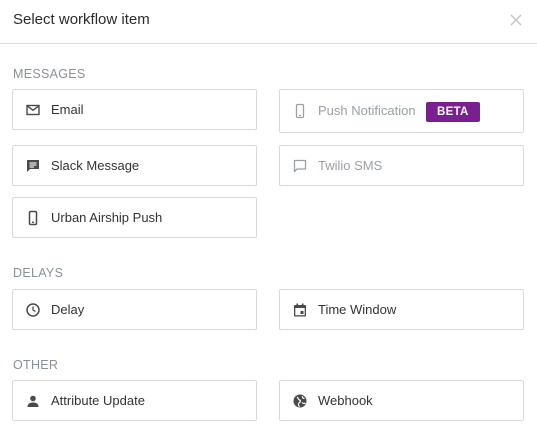  Describe the element at coordinates (134, 309) in the screenshot. I see `workflow-item-delay: Delay` at that location.